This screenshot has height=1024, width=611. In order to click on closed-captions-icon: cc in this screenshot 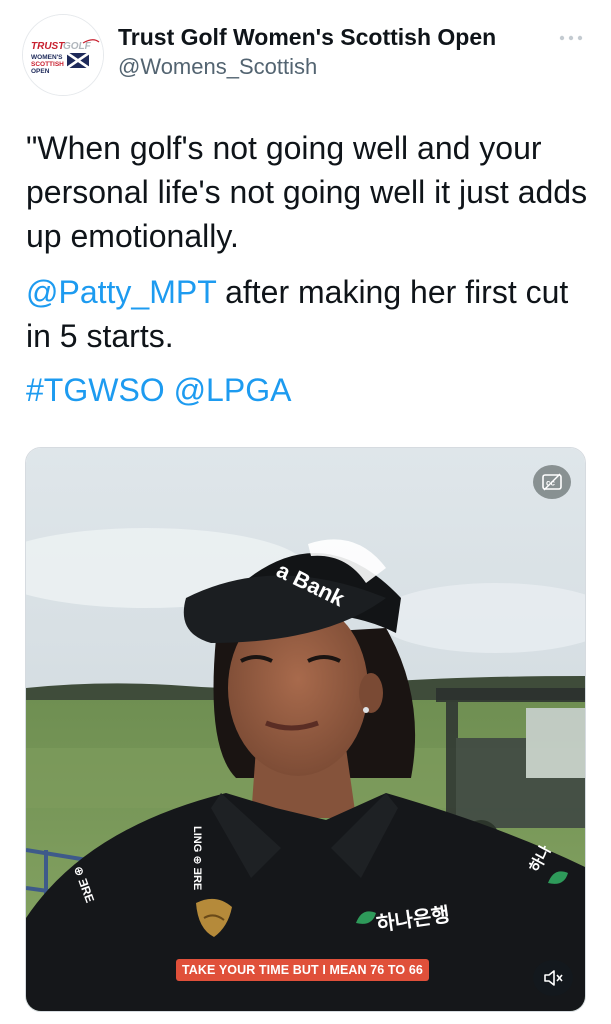, I will do `click(552, 482)`.